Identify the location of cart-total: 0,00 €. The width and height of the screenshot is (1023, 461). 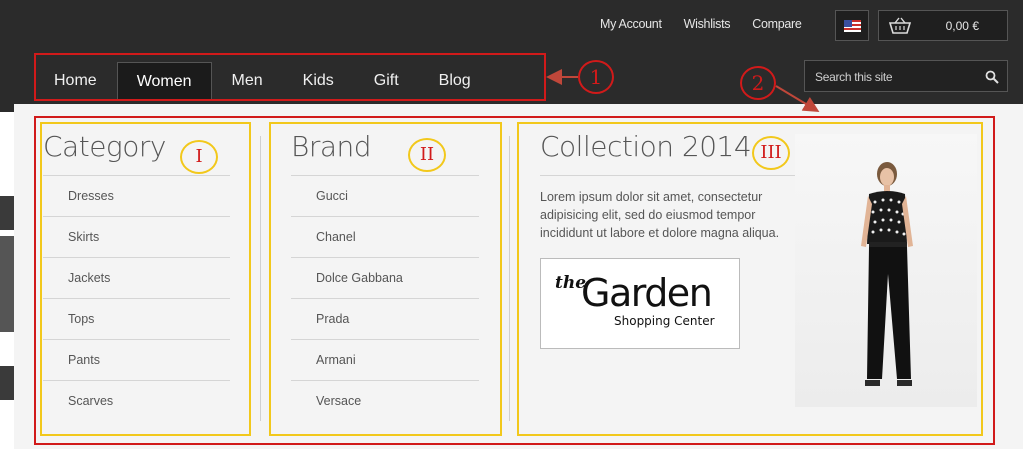
(962, 26).